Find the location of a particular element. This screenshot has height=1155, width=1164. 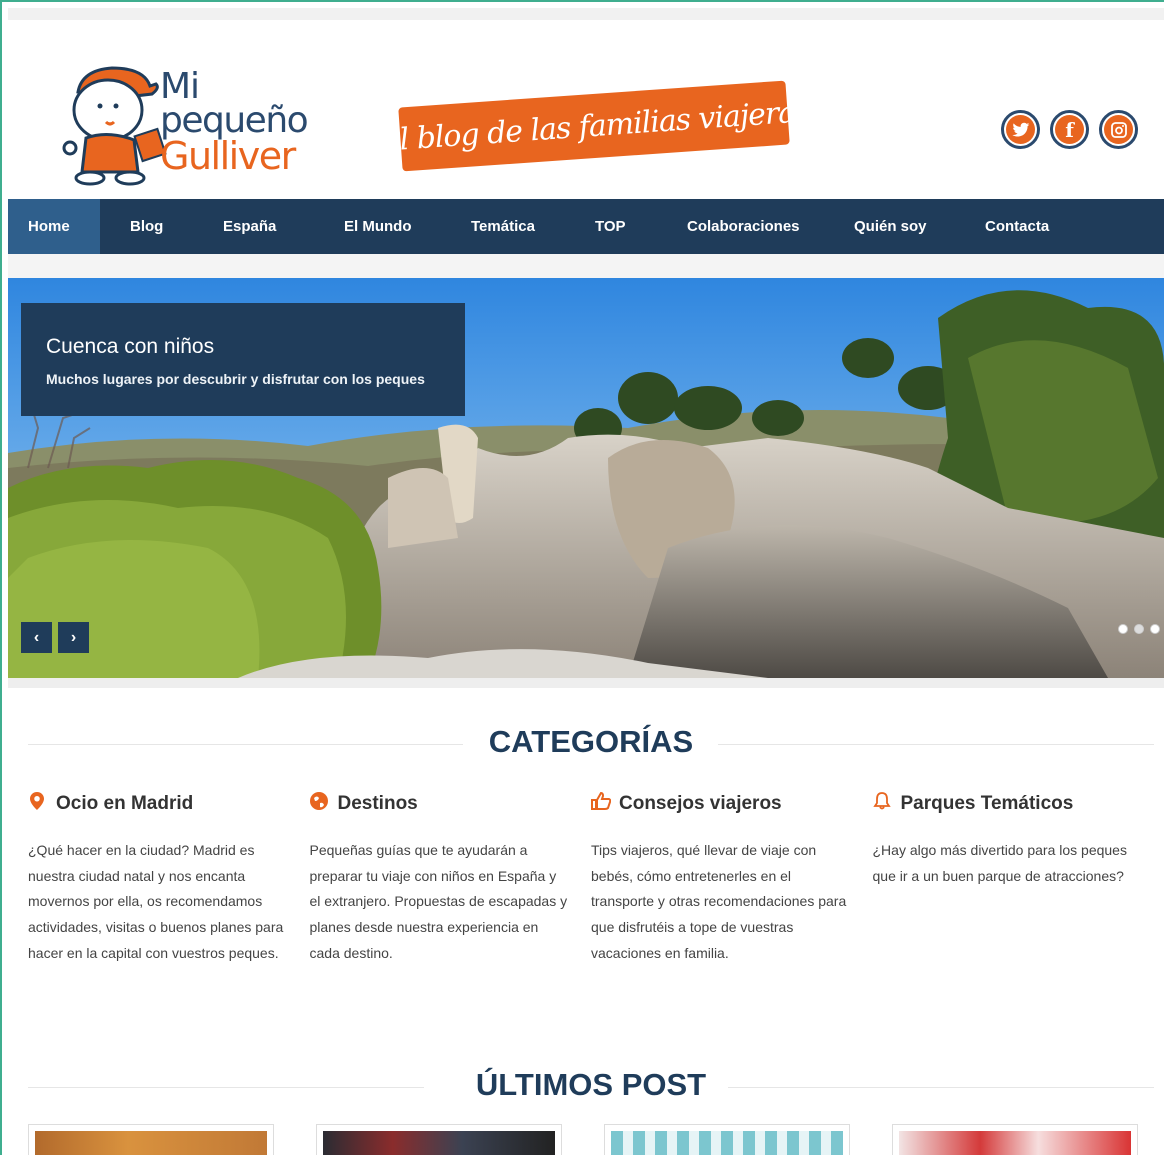

logo-wordmark: Mi pequeño Gulliver is located at coordinates (234, 122).